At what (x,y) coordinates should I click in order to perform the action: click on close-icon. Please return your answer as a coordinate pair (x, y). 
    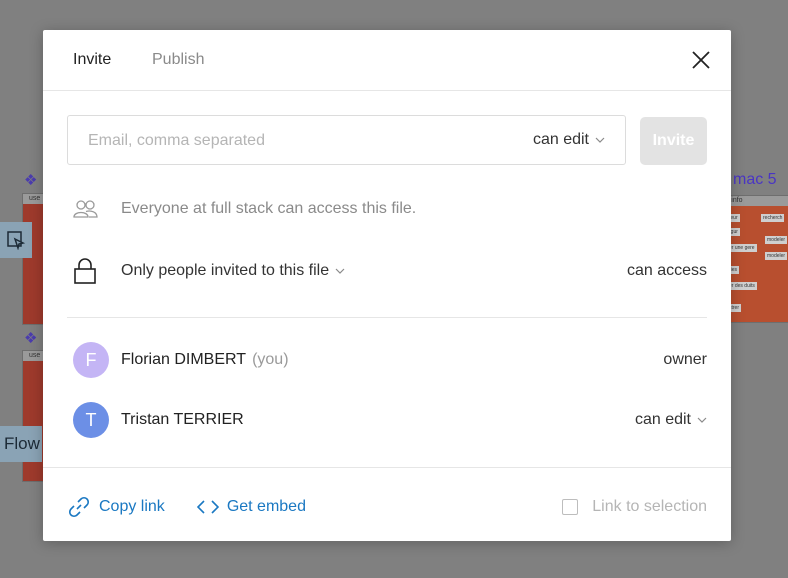
    Looking at the image, I should click on (701, 60).